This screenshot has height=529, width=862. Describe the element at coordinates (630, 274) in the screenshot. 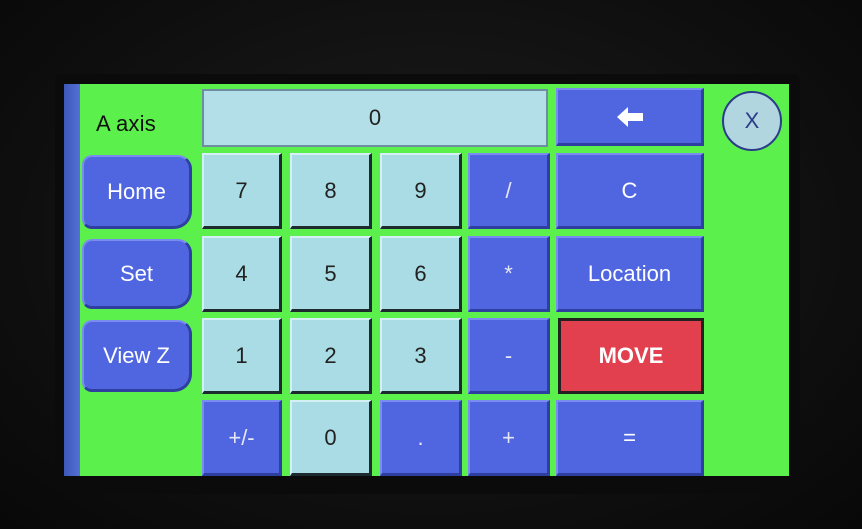

I see `location-button: Location` at that location.